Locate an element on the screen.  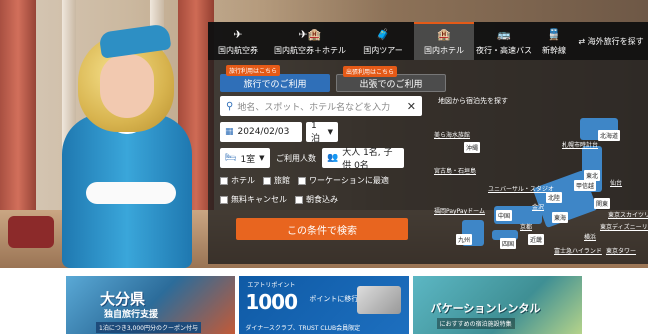
tab-highway-bus: 🚌 夜行・高速バス is located at coordinates (504, 41).